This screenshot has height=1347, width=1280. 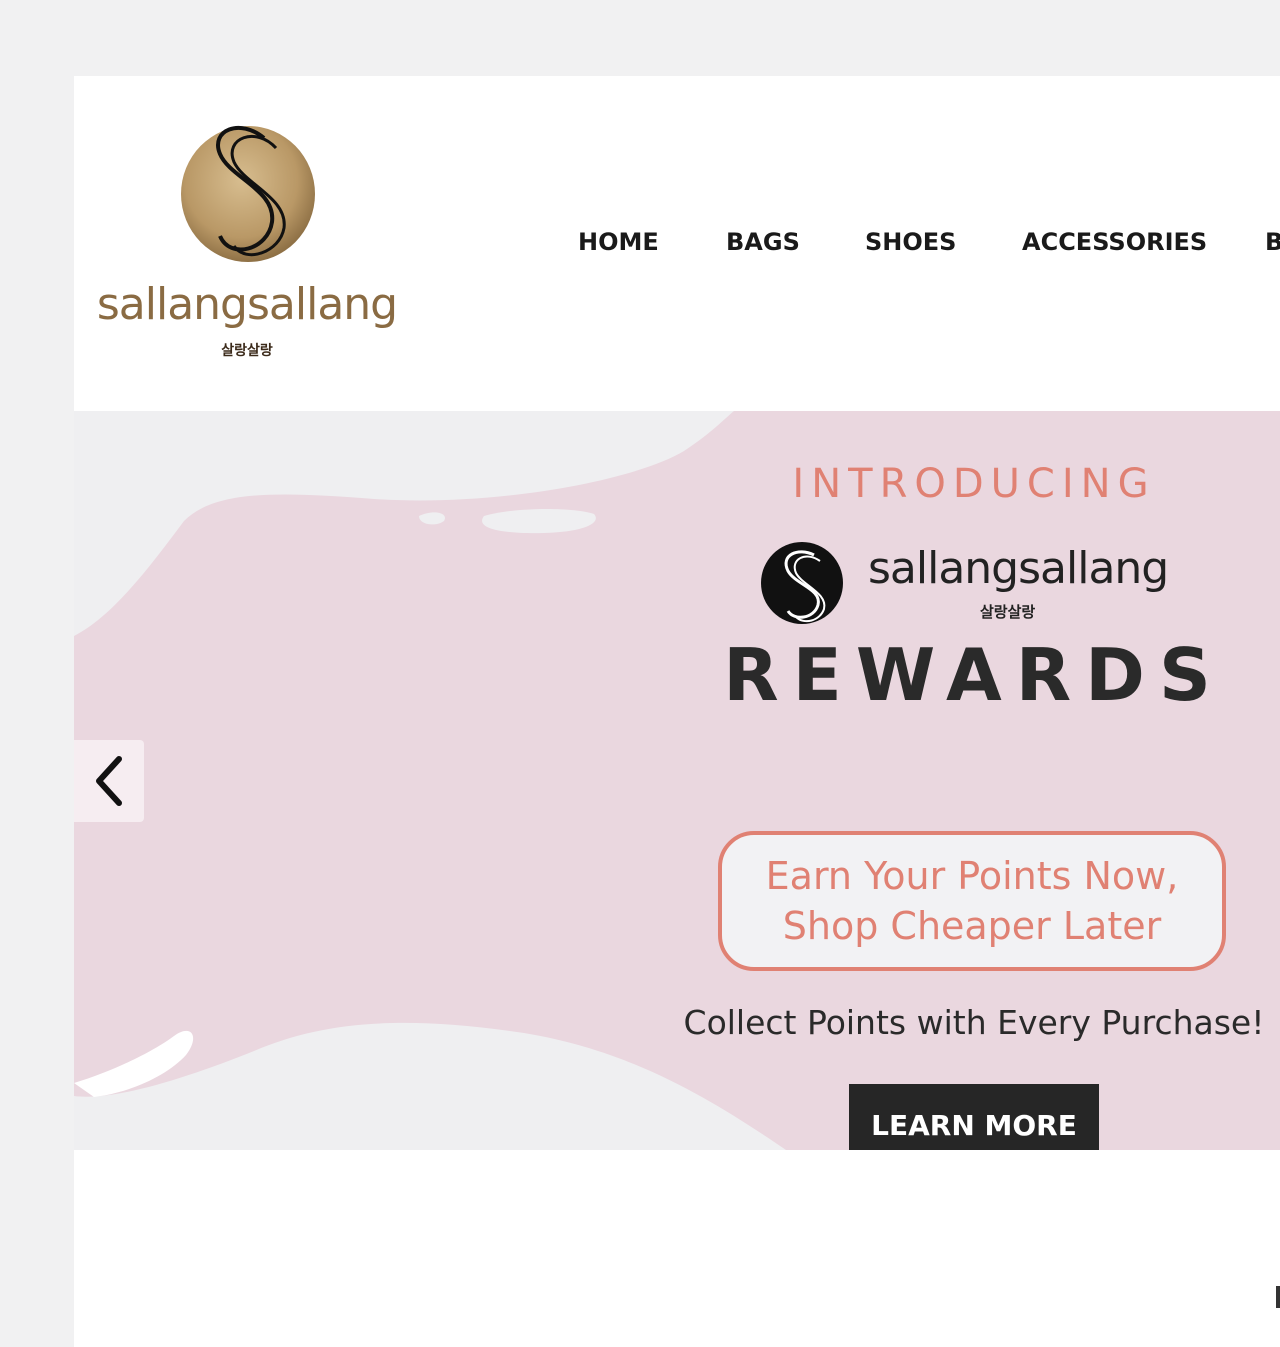 I want to click on nav-item-home: HOME, so click(x=618, y=242).